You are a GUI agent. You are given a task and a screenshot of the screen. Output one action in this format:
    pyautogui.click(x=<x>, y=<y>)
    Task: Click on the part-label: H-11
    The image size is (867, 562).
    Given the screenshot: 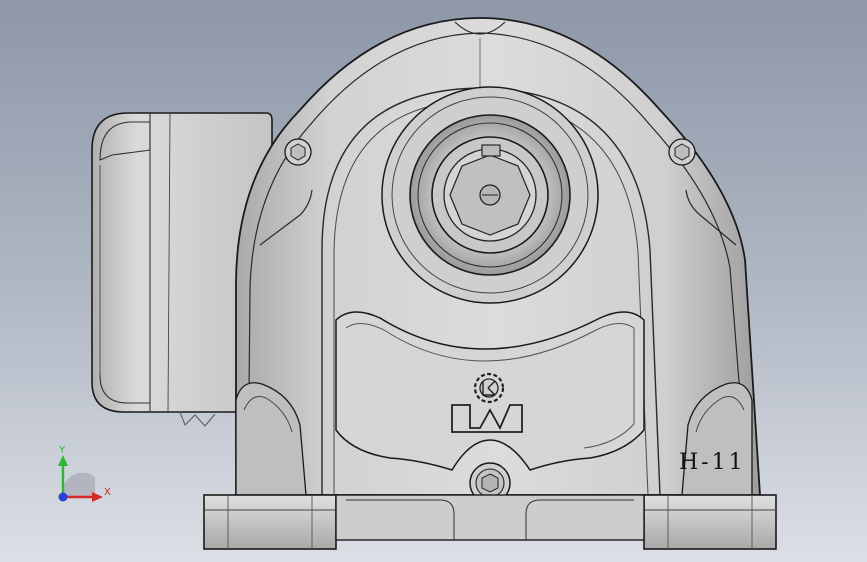 What is the action you would take?
    pyautogui.click(x=712, y=462)
    